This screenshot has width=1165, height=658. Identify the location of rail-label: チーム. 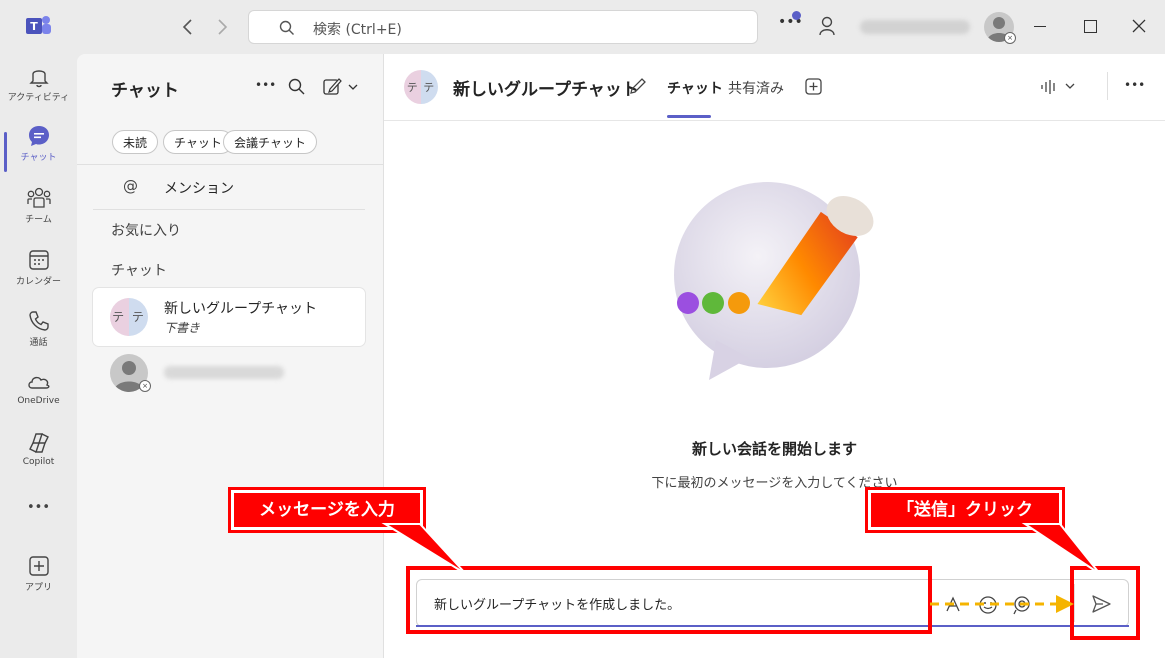
(38, 220).